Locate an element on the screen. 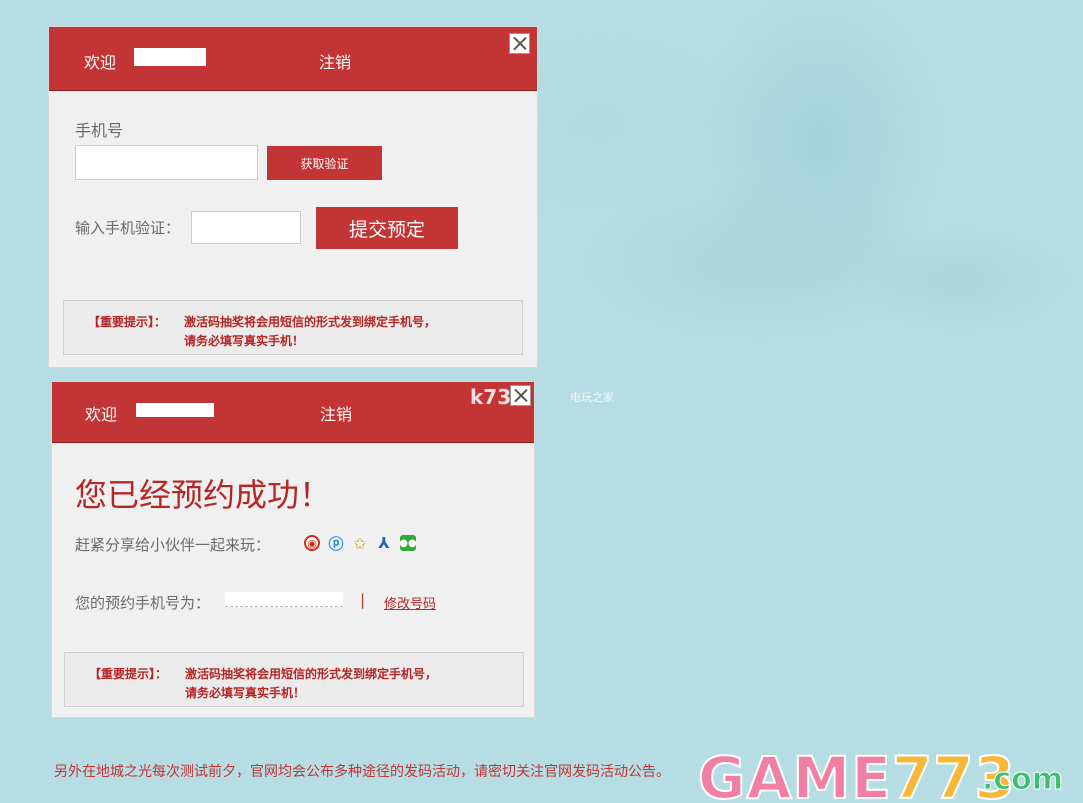 The width and height of the screenshot is (1083, 803). code-label: 输入手机验证： is located at coordinates (128, 228).